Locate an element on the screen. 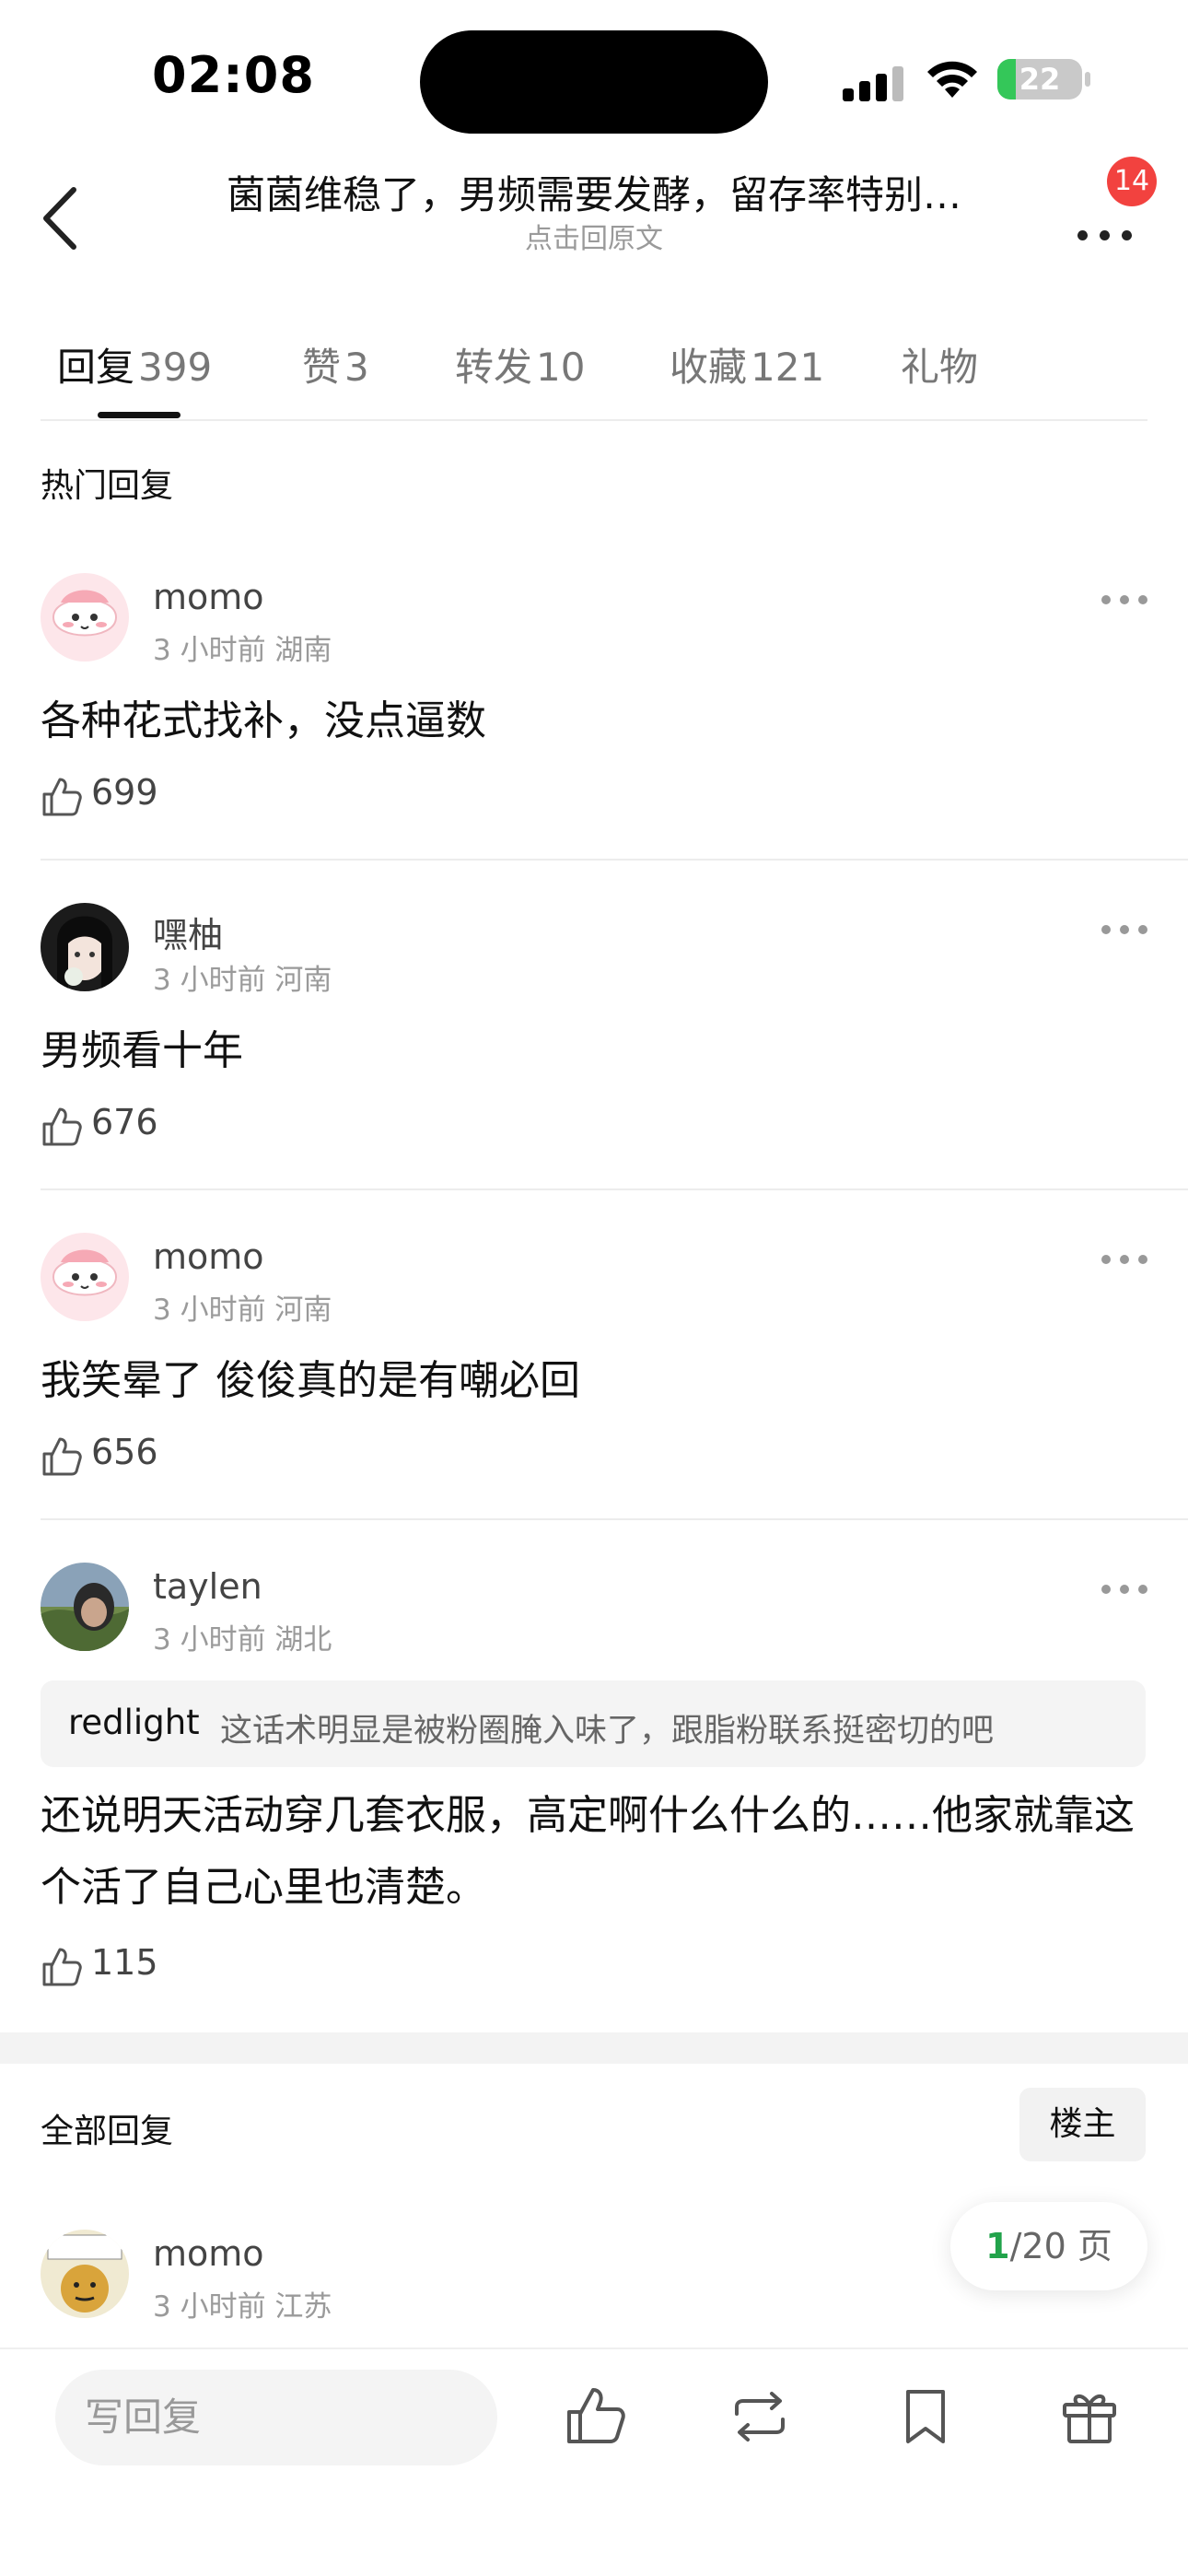 This screenshot has height=2576, width=1188. comment-text: 我笑晕了 俊俊真的是有嘲必回 is located at coordinates (311, 1381).